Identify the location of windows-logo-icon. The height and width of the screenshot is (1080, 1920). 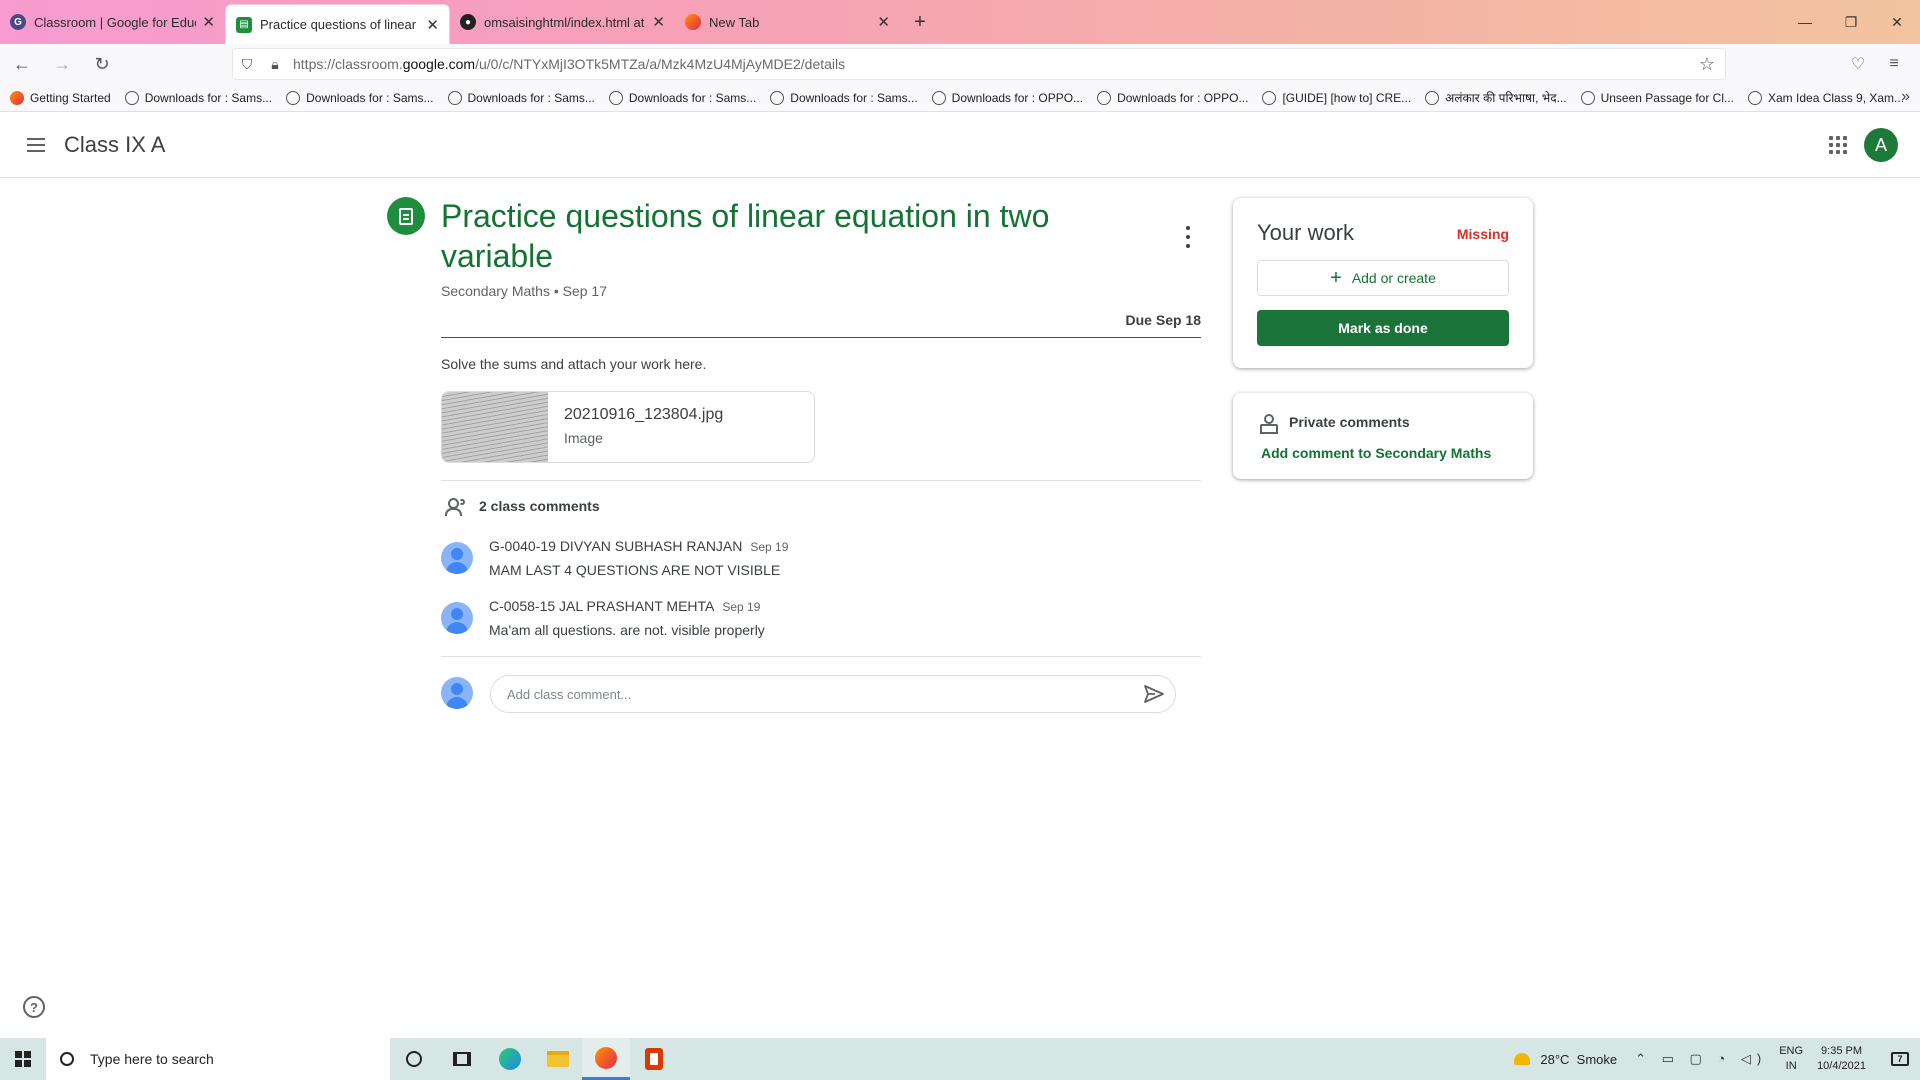
(23, 1059).